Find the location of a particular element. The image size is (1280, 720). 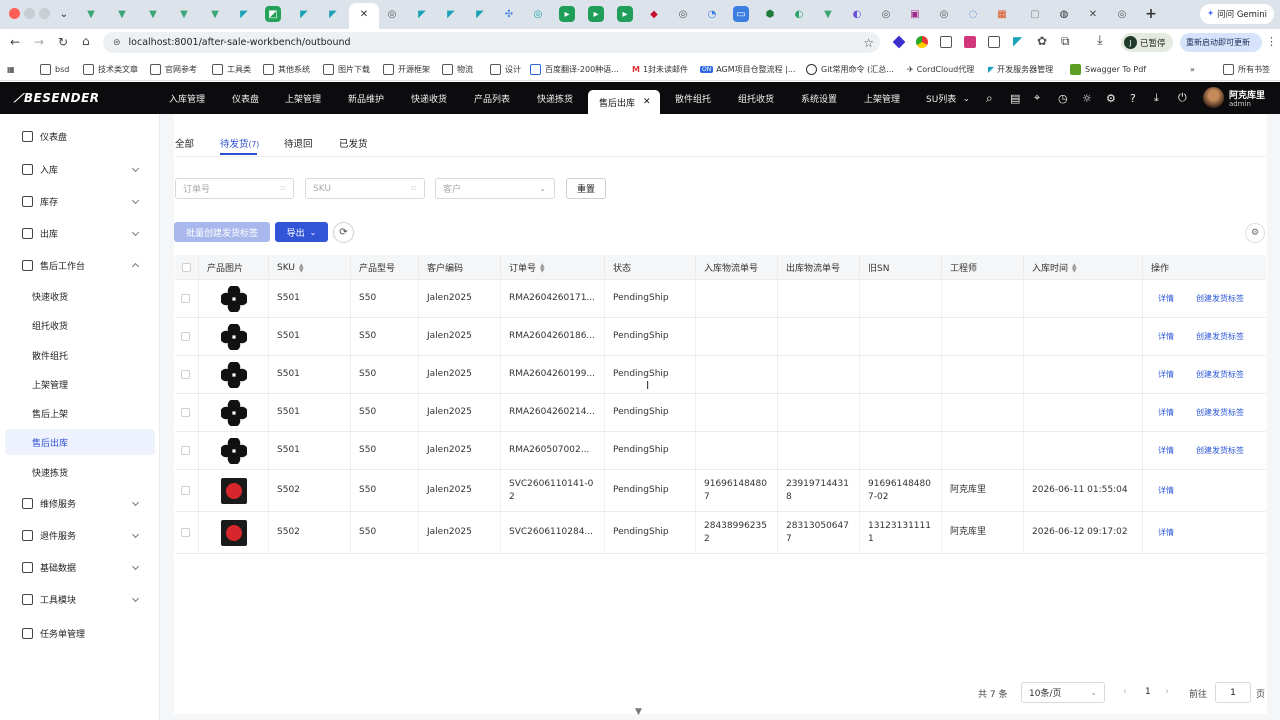

user-avatar is located at coordinates (1213, 97).